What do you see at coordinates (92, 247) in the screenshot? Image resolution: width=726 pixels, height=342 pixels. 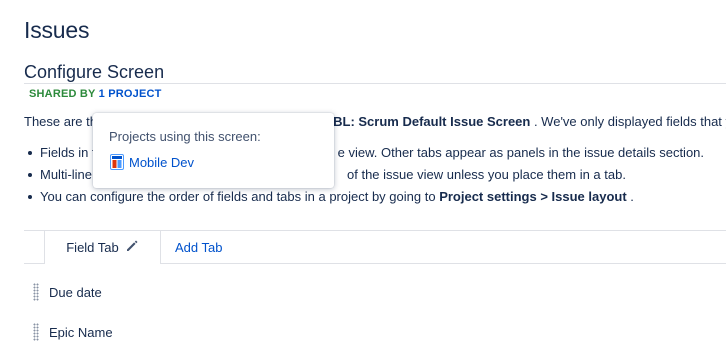 I see `tab-label: Field Tab` at bounding box center [92, 247].